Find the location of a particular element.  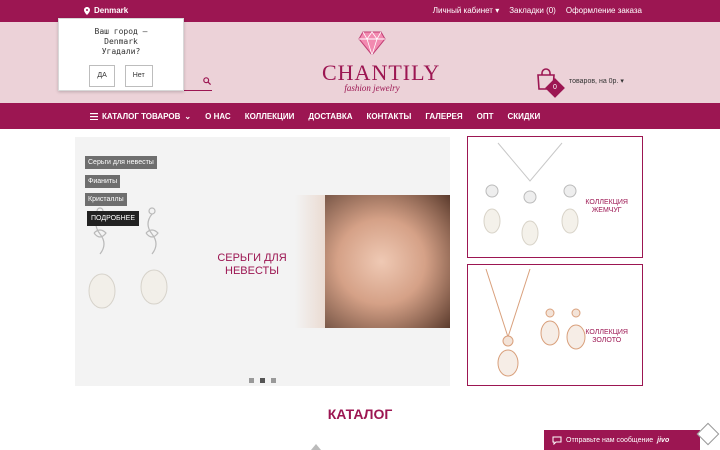

gold-jewelry-image is located at coordinates (535, 322).